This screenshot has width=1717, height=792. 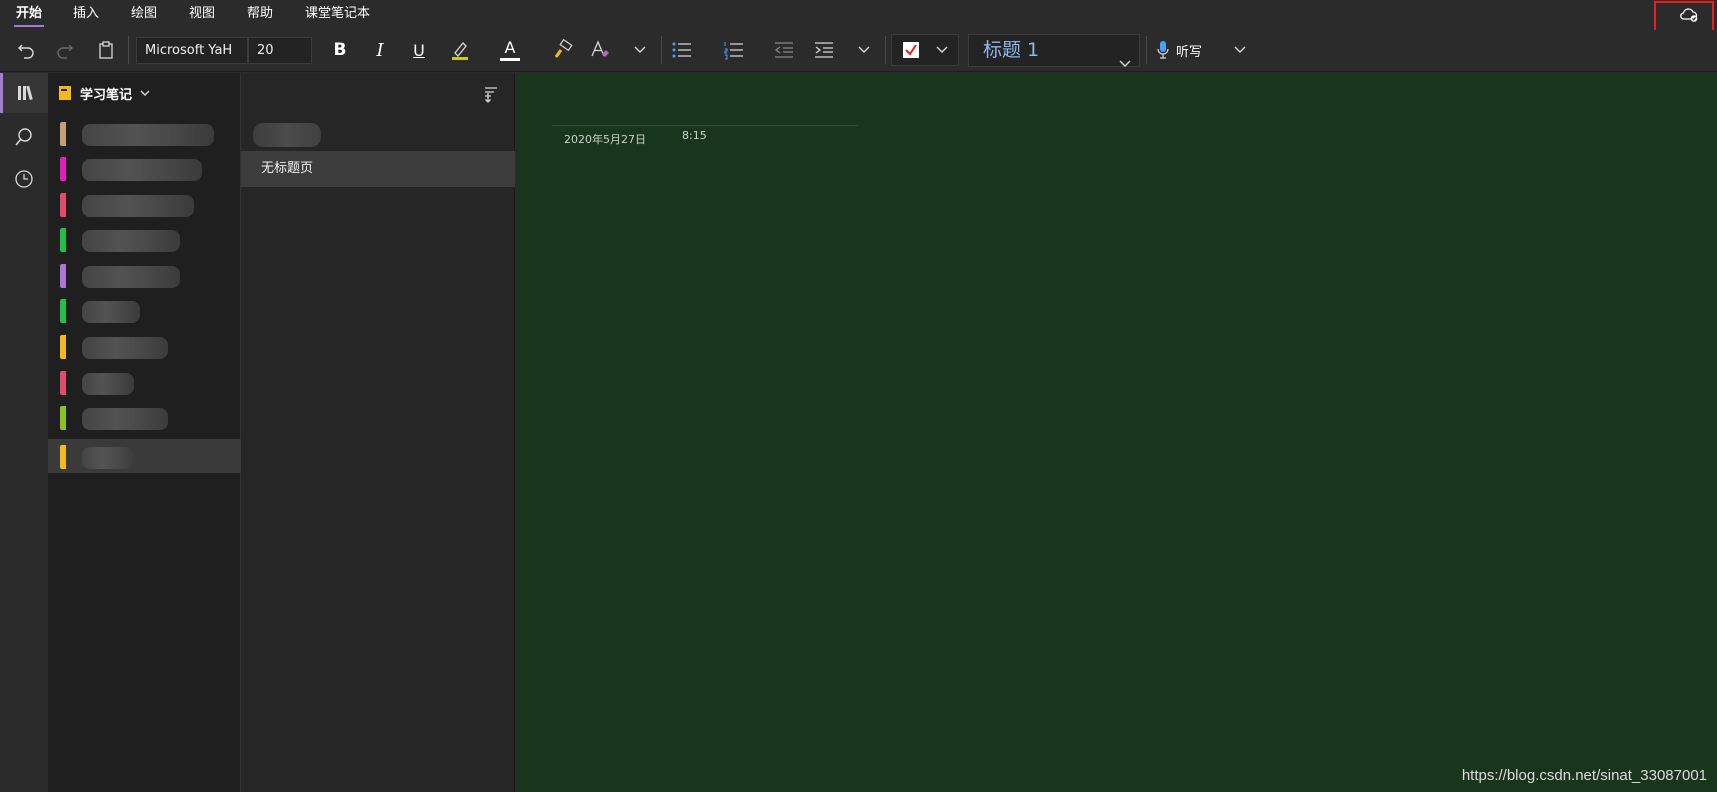 I want to click on bold-button: B, so click(x=340, y=50).